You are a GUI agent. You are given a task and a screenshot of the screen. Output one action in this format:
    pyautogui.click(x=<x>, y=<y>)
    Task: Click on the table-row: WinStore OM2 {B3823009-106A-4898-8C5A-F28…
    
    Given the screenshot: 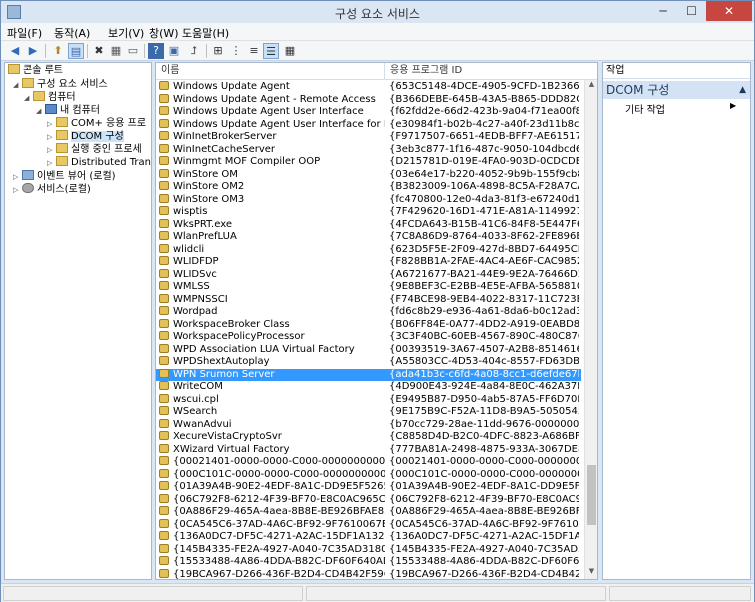 What is the action you would take?
    pyautogui.click(x=368, y=187)
    